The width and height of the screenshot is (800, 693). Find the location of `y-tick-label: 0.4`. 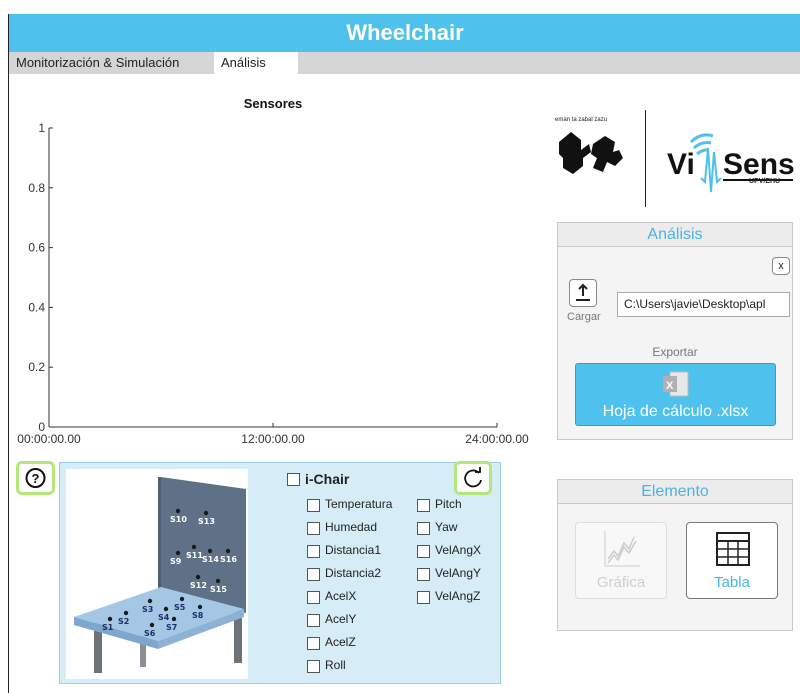

y-tick-label: 0.4 is located at coordinates (36, 307).